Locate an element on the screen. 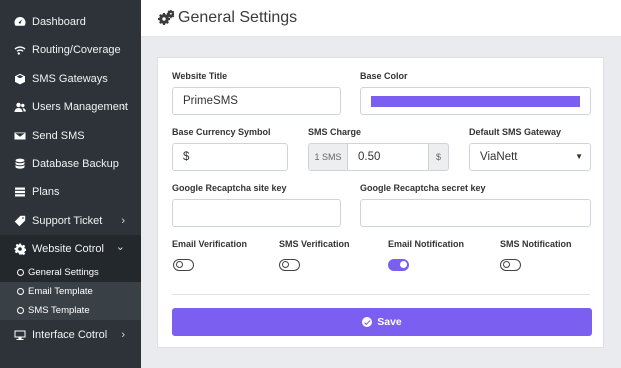 The width and height of the screenshot is (621, 368). email-verification-label: Email Verification is located at coordinates (210, 244).